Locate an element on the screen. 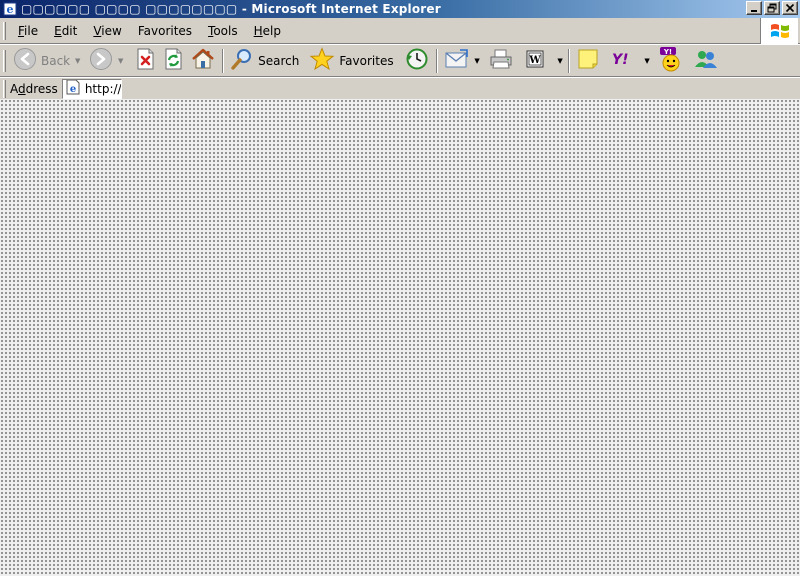  forward-arrow-icon is located at coordinates (101, 60).